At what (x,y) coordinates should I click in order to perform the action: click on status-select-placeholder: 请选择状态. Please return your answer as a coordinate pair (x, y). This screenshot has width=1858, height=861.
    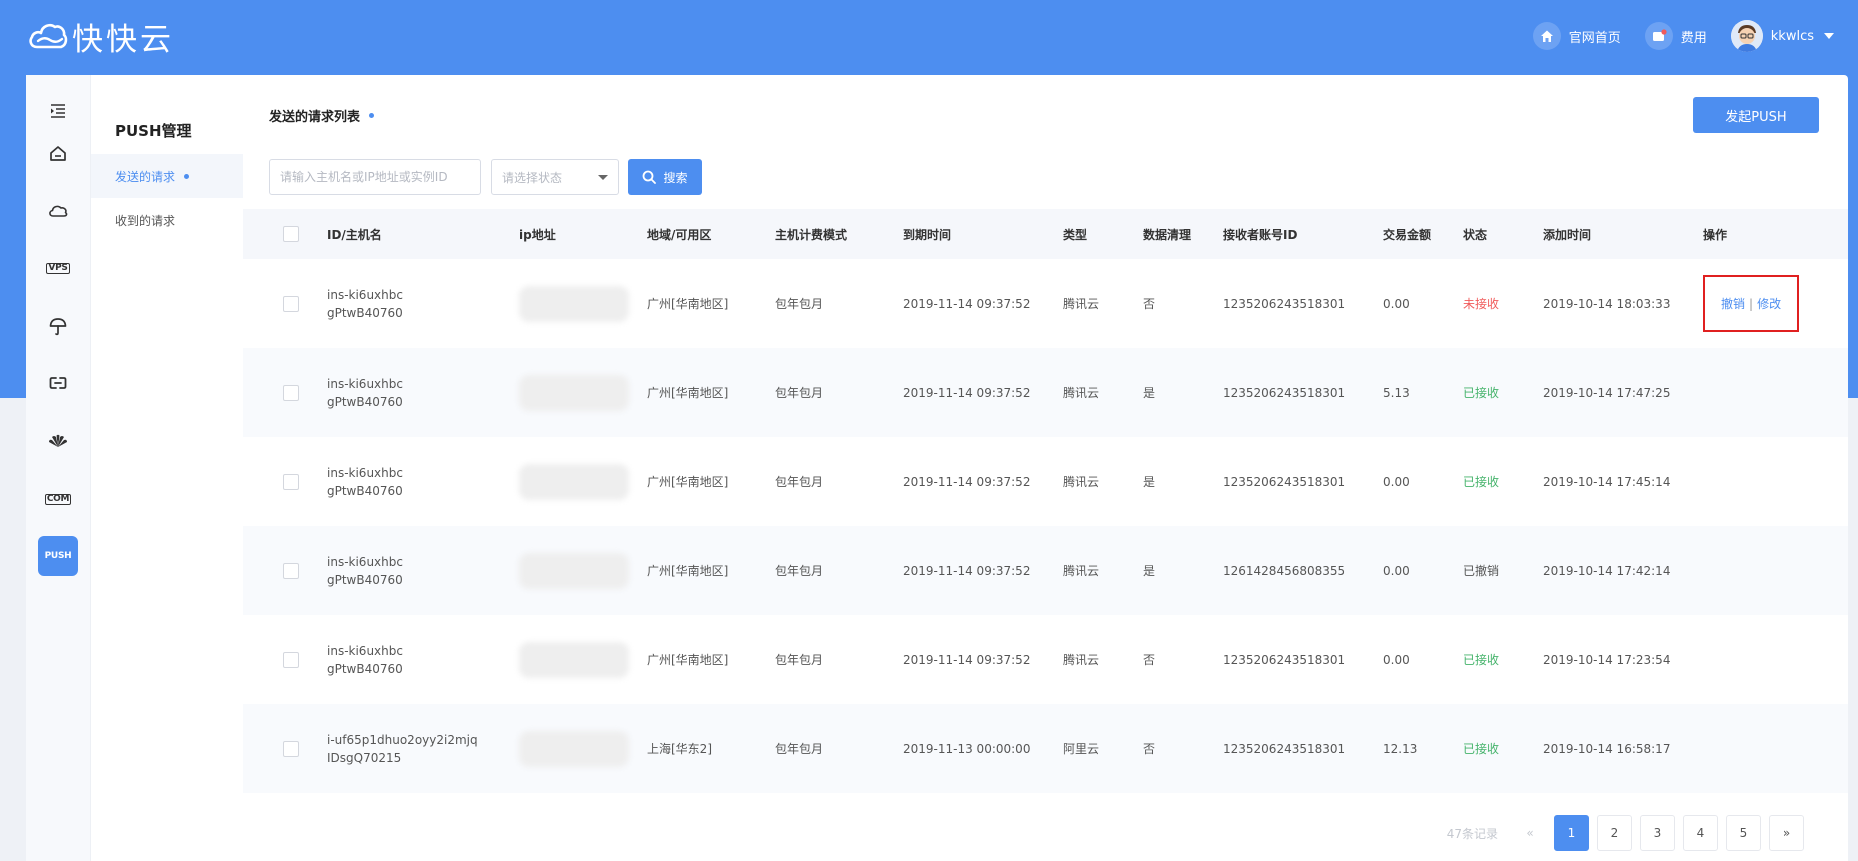
    Looking at the image, I should click on (532, 177).